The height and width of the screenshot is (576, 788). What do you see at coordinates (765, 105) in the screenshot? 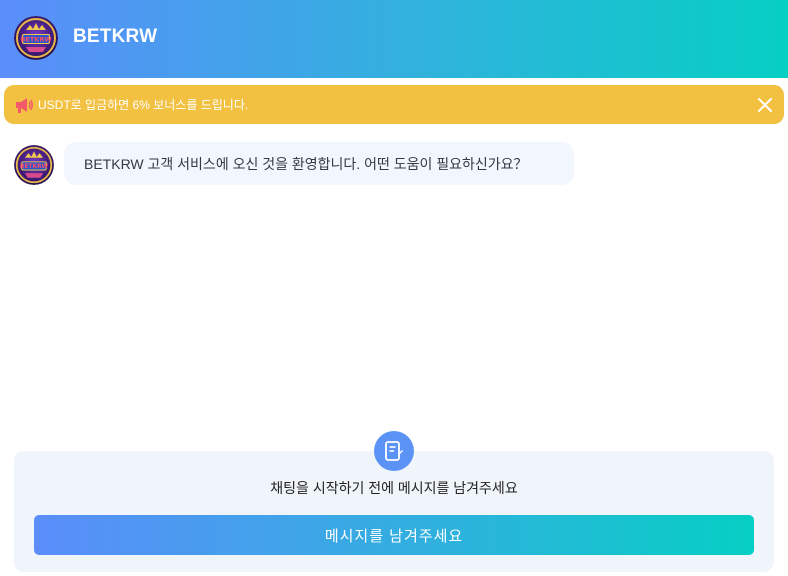
I see `close-icon` at bounding box center [765, 105].